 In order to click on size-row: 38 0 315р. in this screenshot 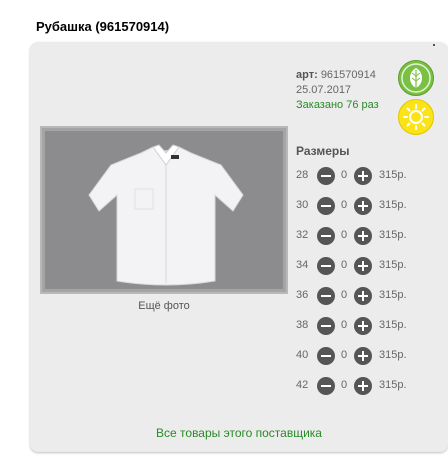, I will do `click(366, 326)`.